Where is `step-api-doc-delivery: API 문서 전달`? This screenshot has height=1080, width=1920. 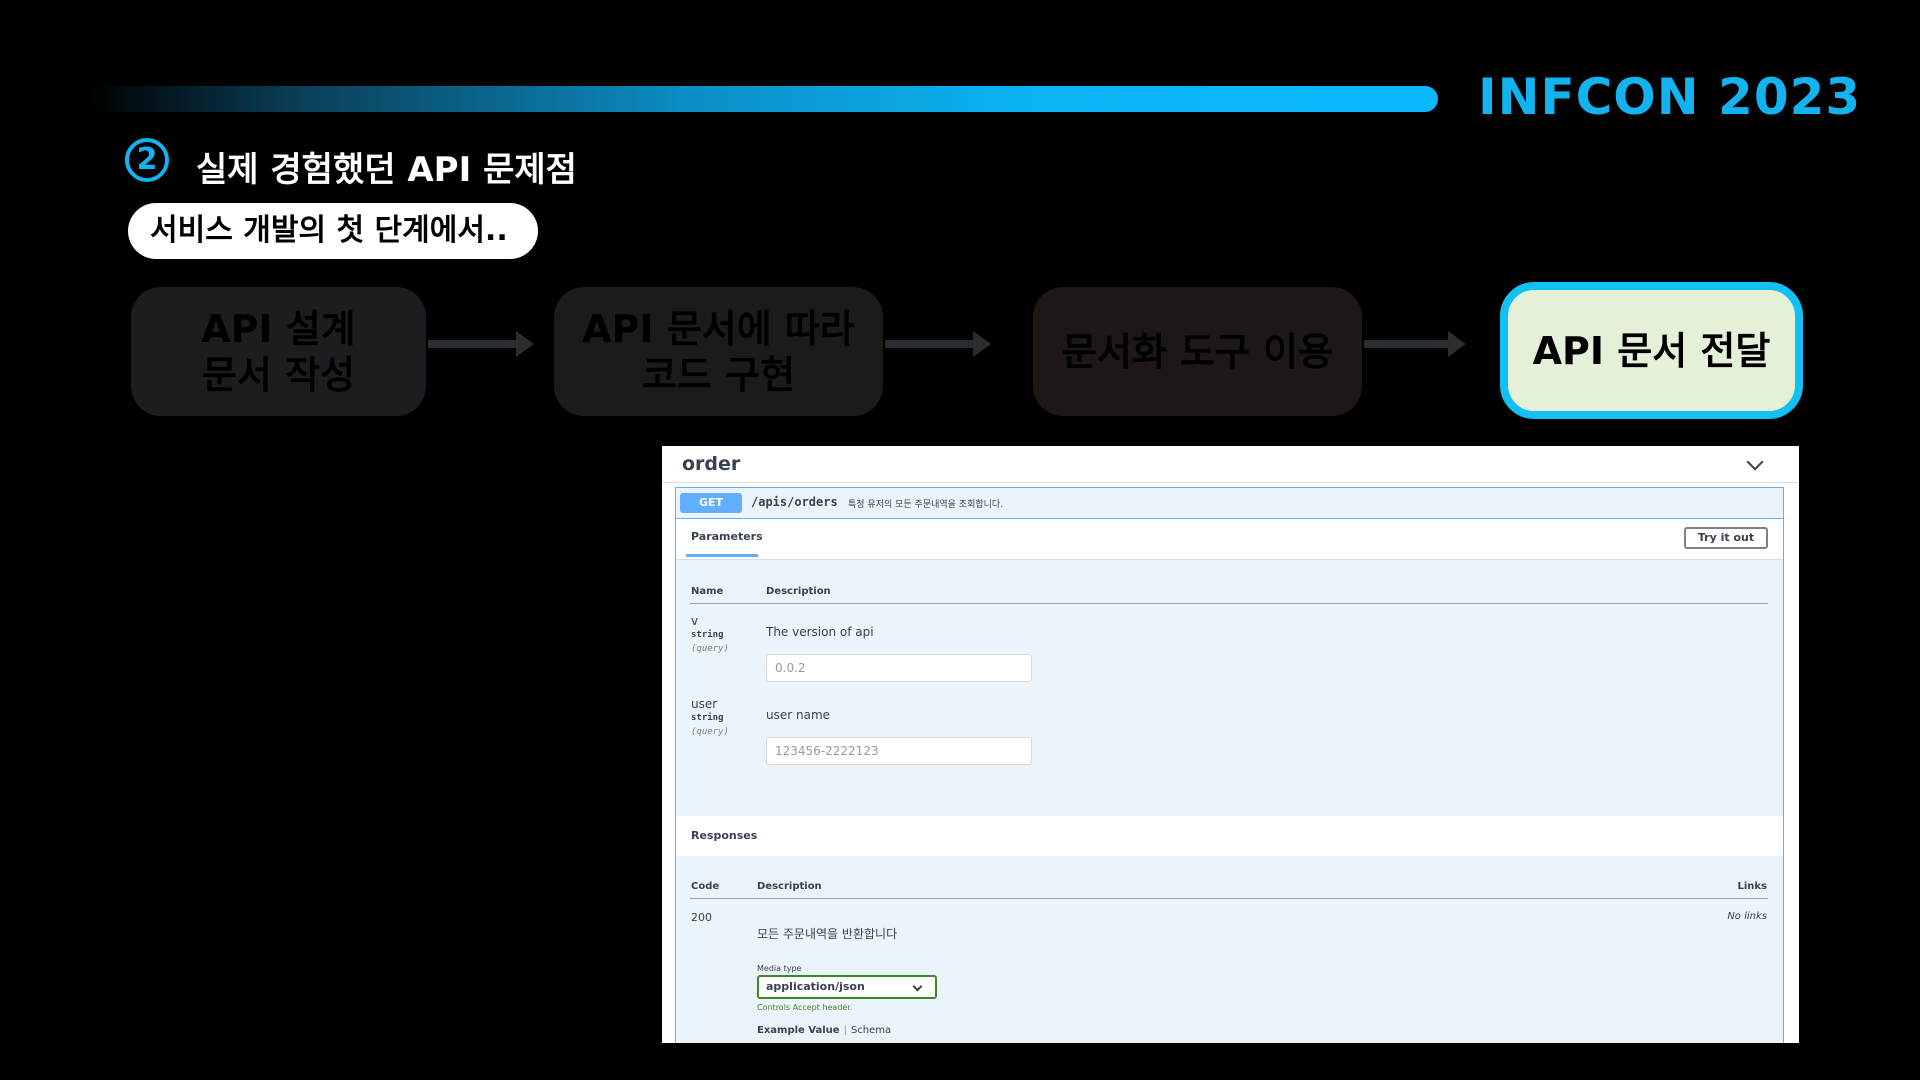 step-api-doc-delivery: API 문서 전달 is located at coordinates (1651, 350).